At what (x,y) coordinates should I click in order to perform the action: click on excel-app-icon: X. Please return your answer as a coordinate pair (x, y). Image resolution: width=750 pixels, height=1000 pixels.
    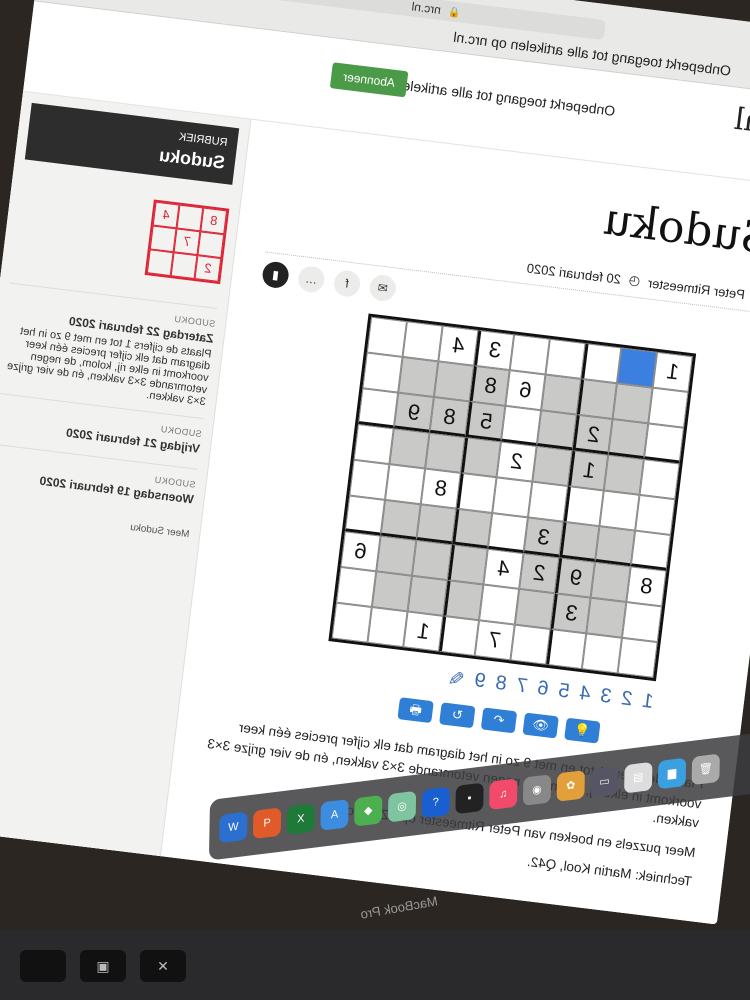
    Looking at the image, I should click on (300, 819).